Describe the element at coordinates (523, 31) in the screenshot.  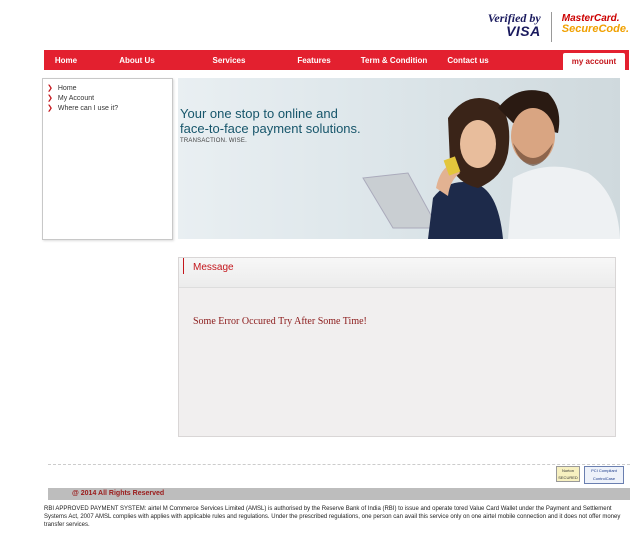
I see `vbv-line2: VISA` at that location.